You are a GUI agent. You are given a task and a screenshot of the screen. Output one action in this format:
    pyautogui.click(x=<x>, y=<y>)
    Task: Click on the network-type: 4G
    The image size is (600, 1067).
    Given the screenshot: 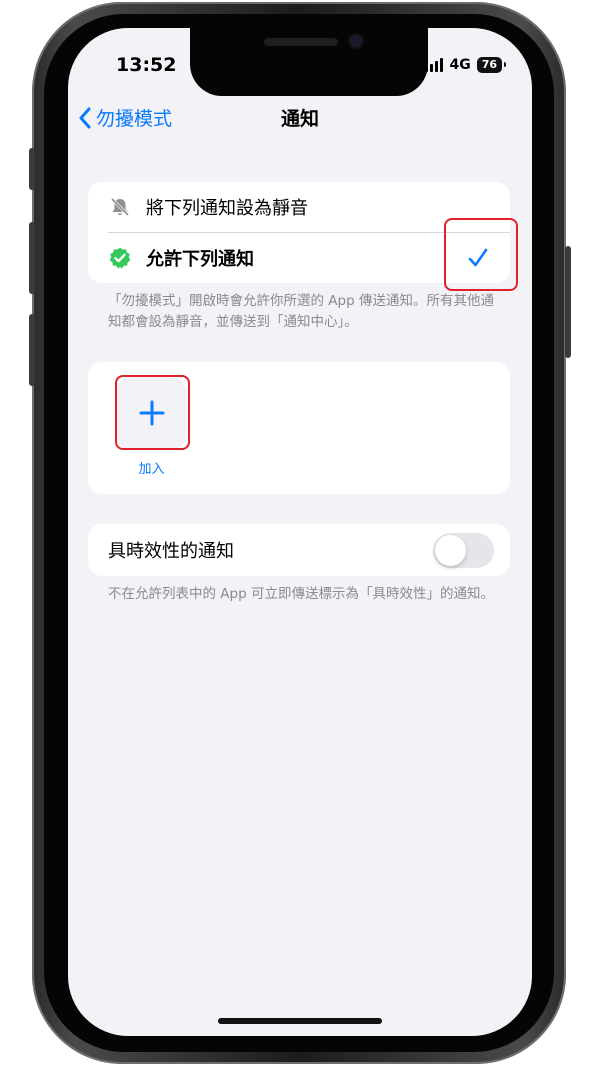 What is the action you would take?
    pyautogui.click(x=460, y=65)
    